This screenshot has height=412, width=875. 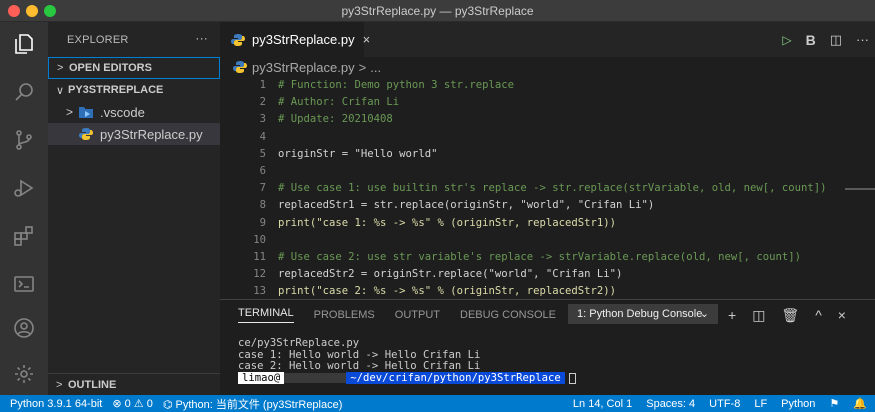 I want to click on code-line: 3 # Update: 20210408, so click(x=547, y=119).